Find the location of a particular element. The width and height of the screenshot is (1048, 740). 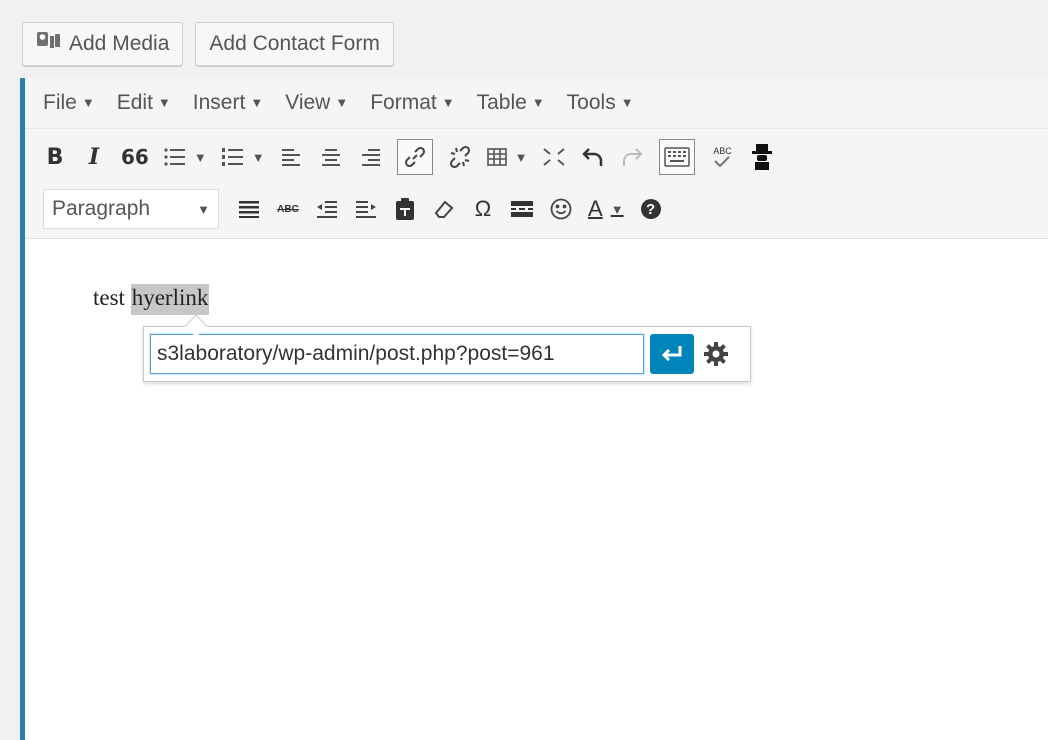

menu-edit: Edit ▼ is located at coordinates (144, 103).